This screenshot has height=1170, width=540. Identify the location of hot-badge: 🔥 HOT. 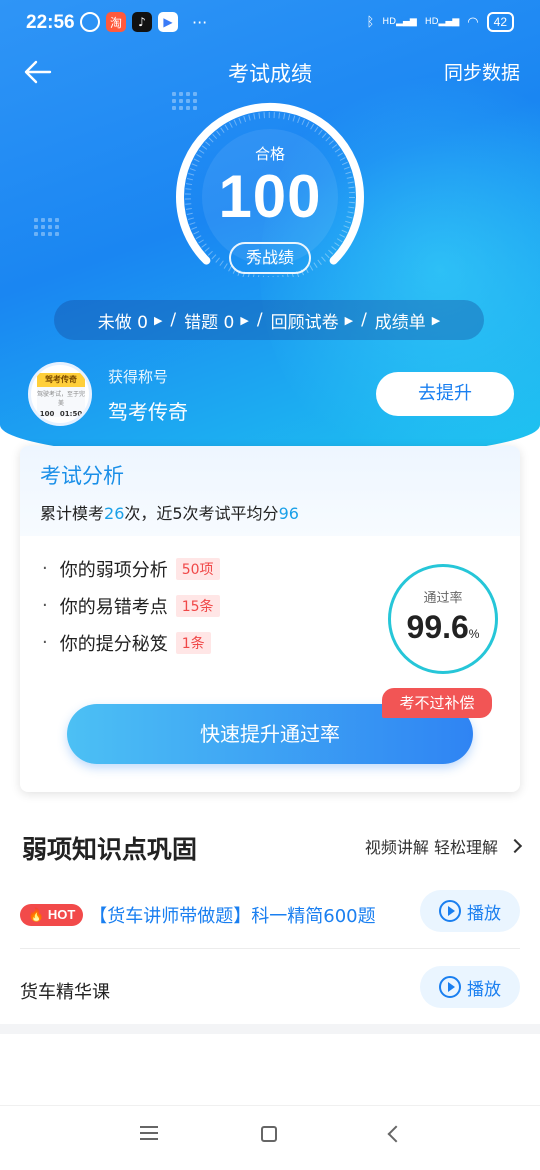
(52, 915).